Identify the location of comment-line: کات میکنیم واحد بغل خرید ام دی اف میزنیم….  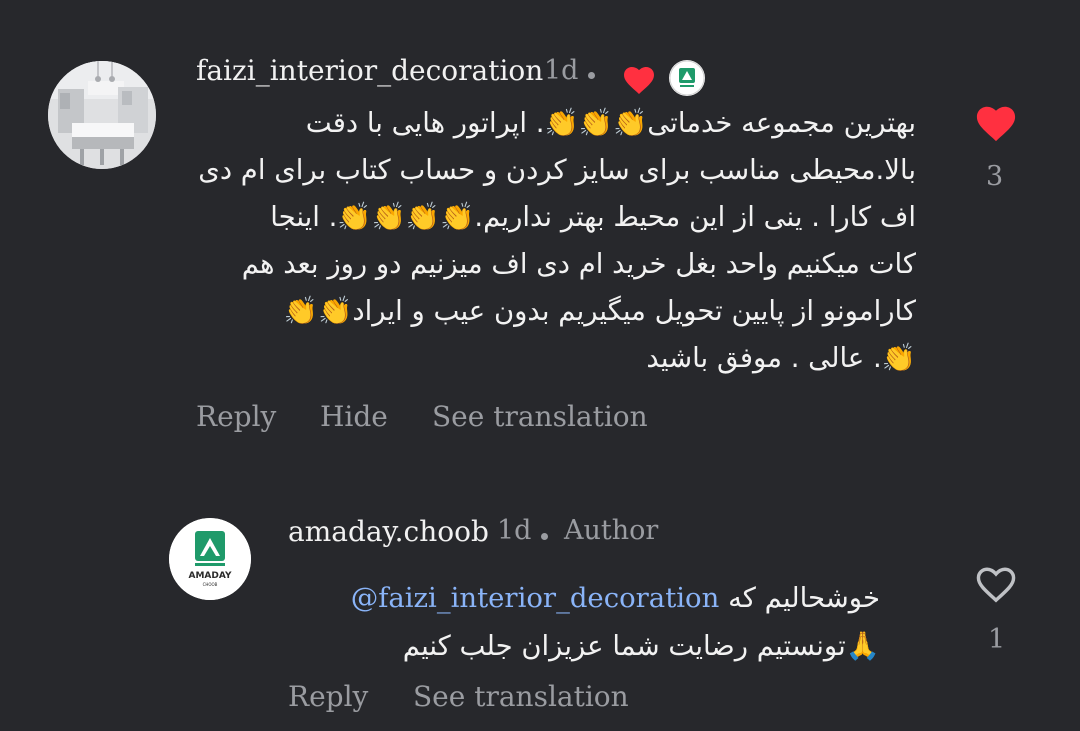
(578, 264).